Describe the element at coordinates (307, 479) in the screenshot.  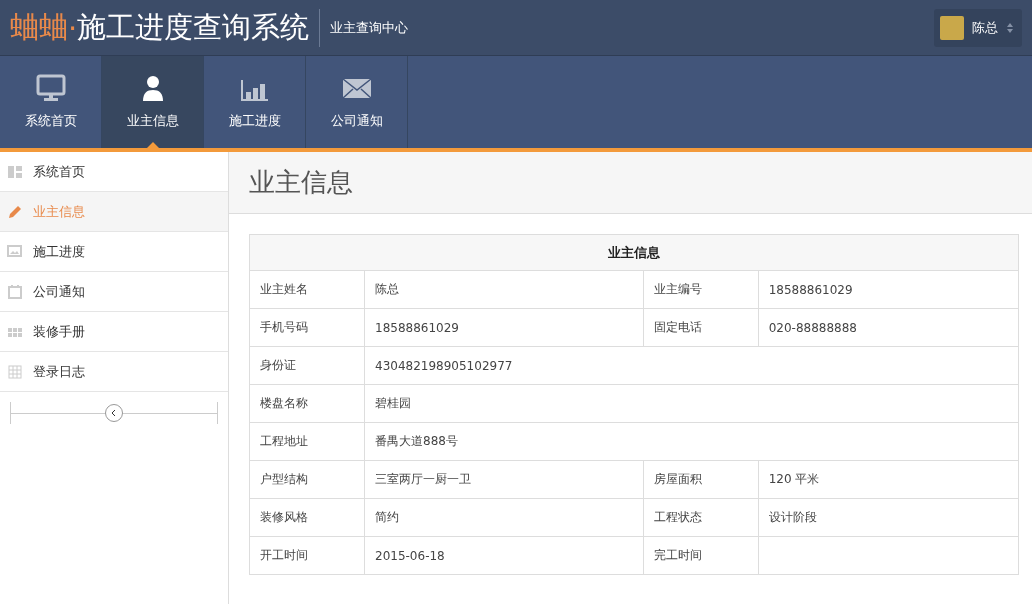
I see `field-label: 户型结构` at that location.